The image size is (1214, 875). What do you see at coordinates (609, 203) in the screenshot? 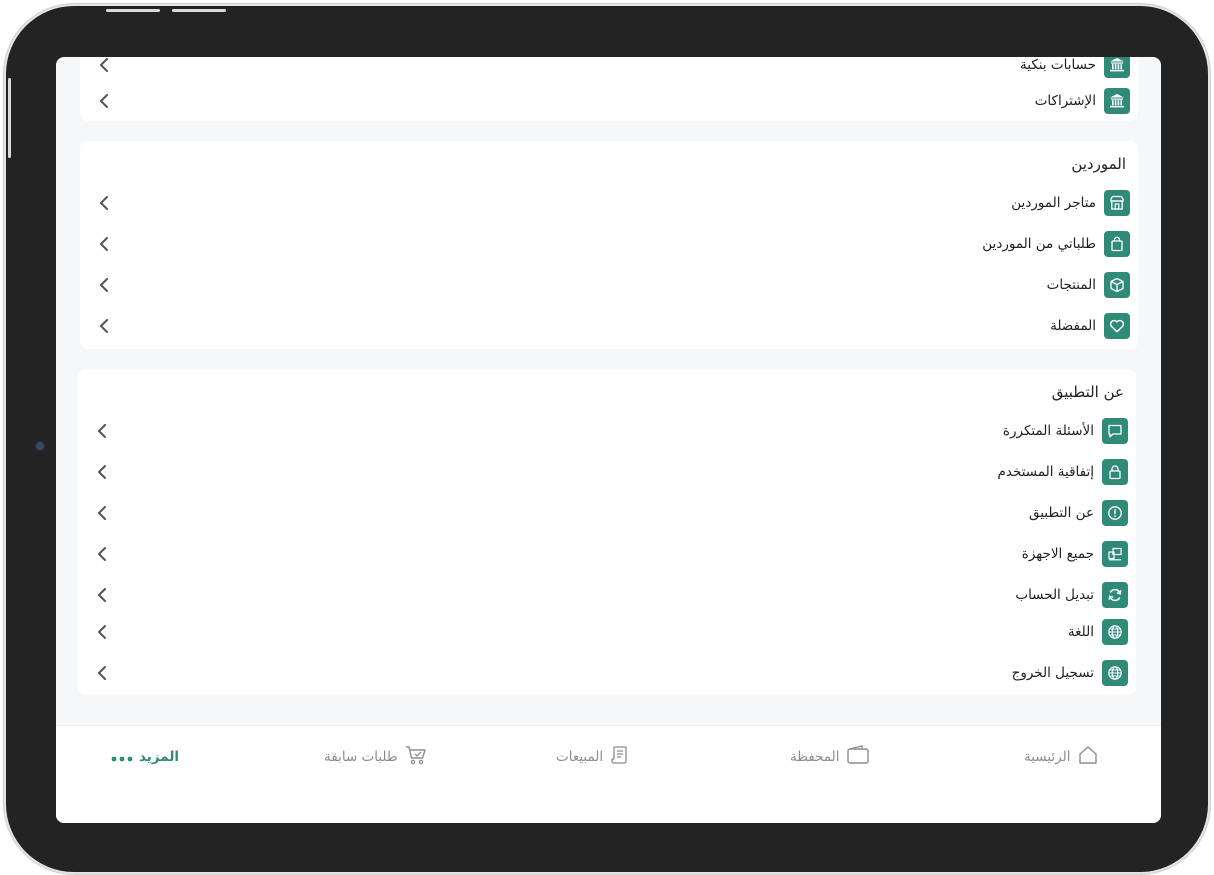
I see `menu-item-supplier-stores: متاجر الموردين` at bounding box center [609, 203].